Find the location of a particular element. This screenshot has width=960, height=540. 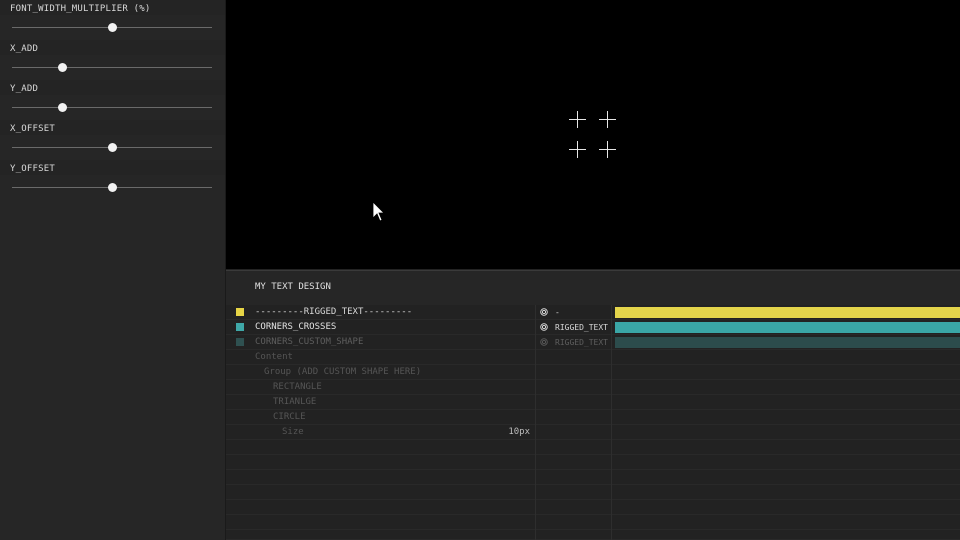

property-label: Size is located at coordinates (293, 432).